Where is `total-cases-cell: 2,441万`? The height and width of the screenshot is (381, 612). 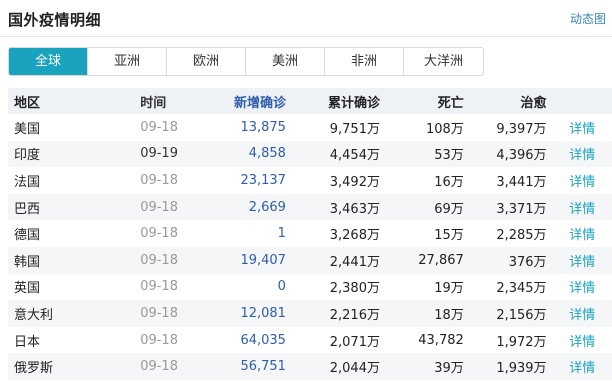 total-cases-cell: 2,441万 is located at coordinates (354, 262).